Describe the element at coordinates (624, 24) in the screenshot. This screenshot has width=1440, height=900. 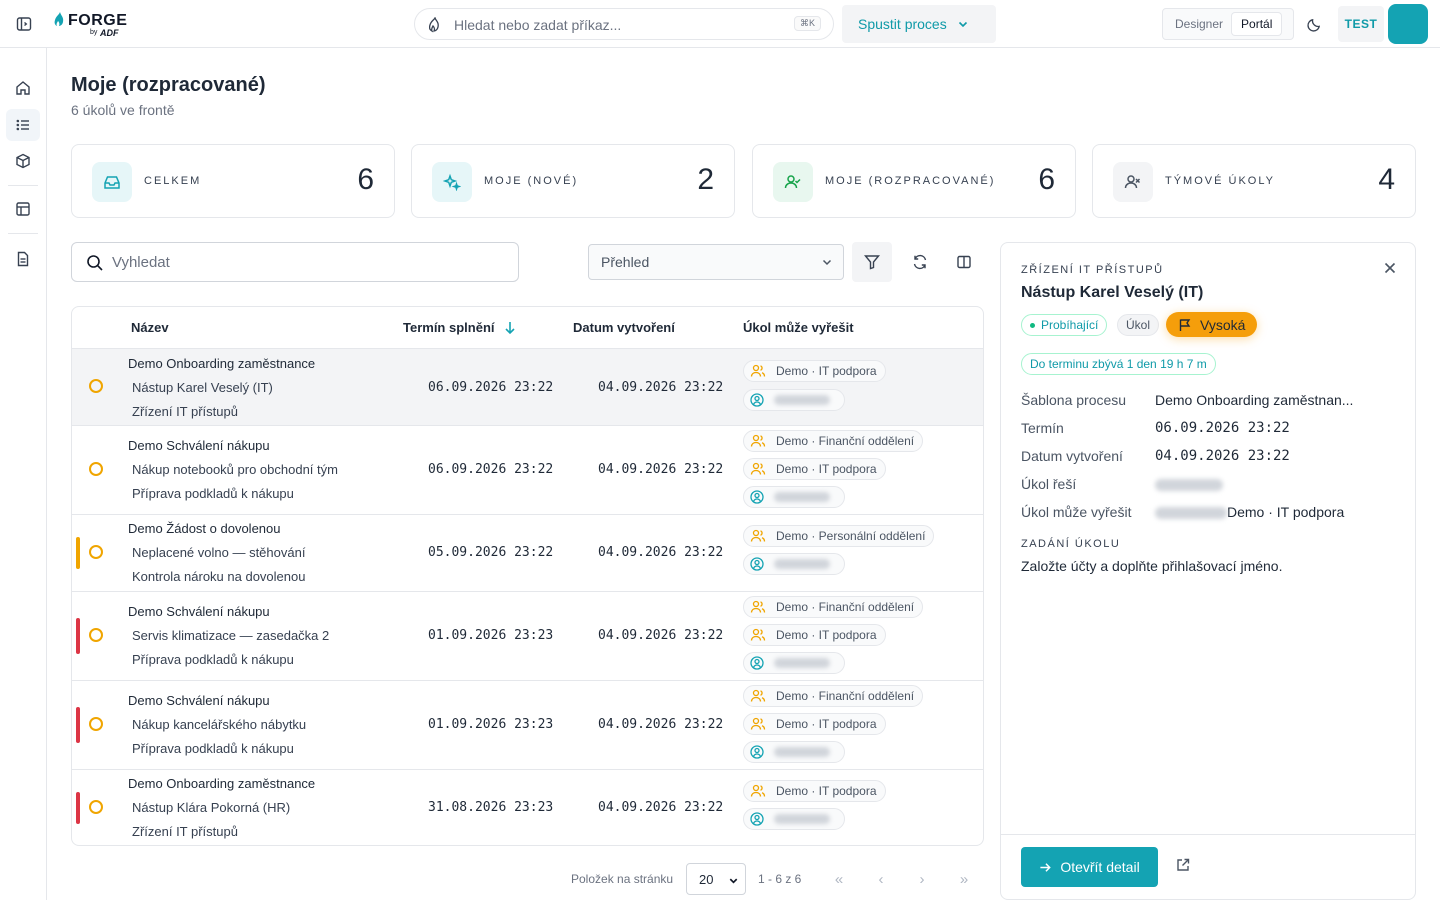
I see `command-search-input: Hledat nebo zadat příkaz... ⌘K` at that location.